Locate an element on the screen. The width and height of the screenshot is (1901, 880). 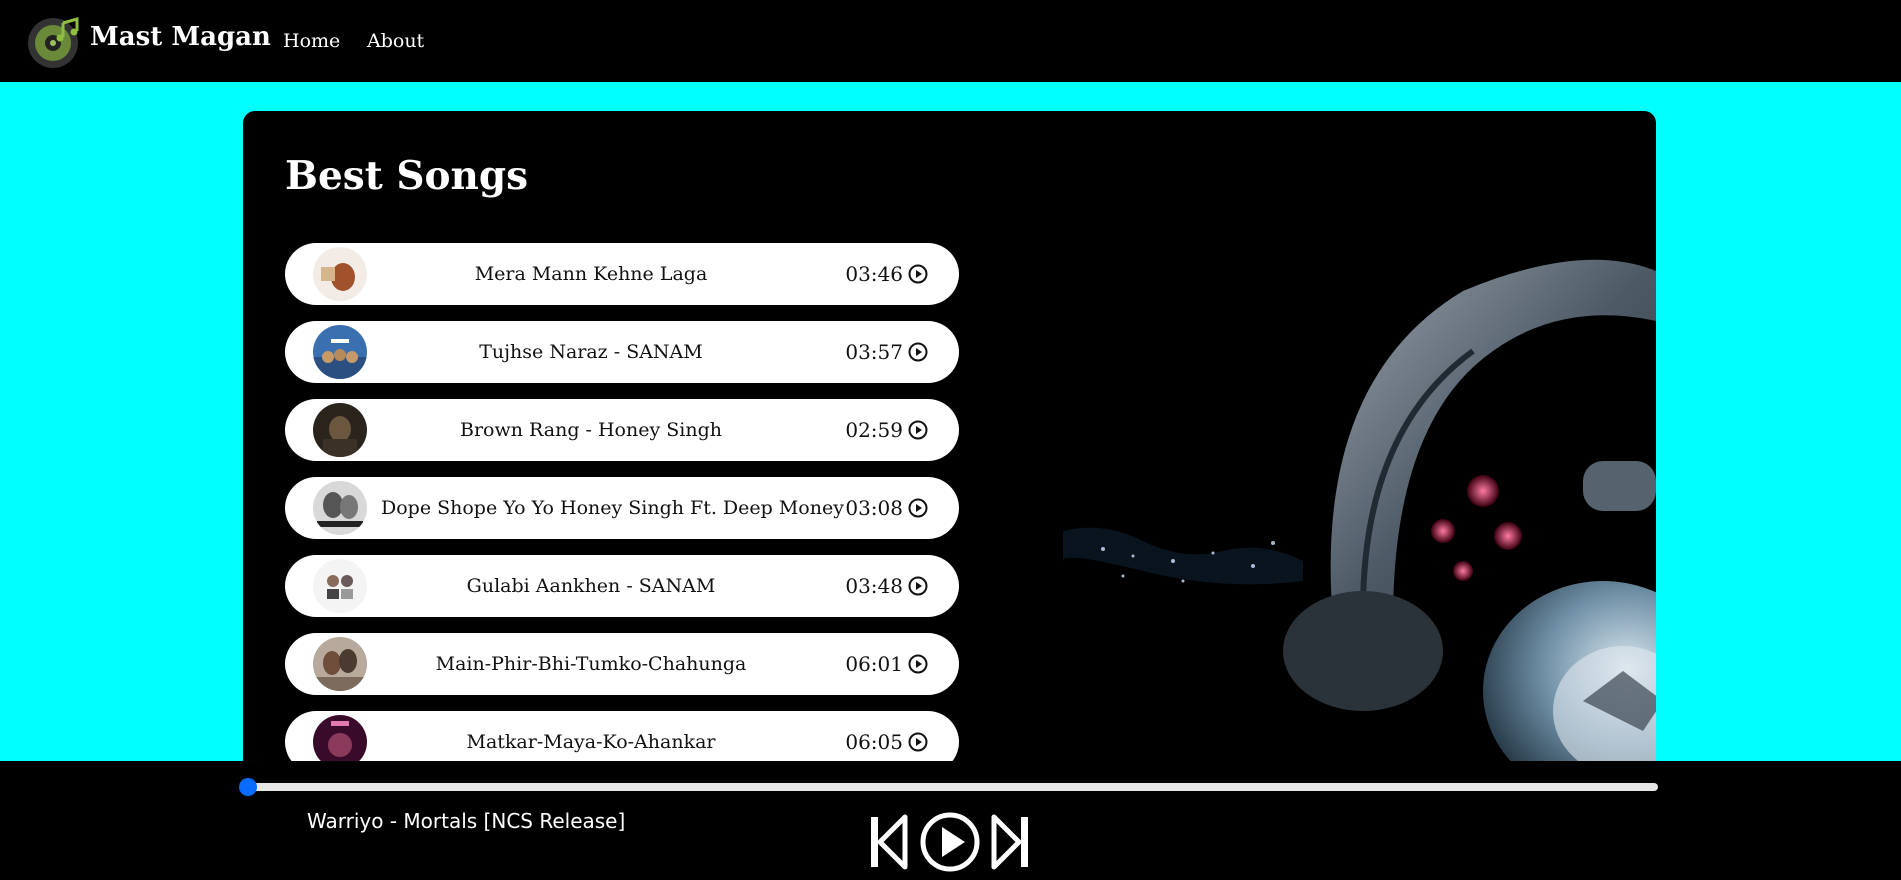
next-icon is located at coordinates (1011, 842).